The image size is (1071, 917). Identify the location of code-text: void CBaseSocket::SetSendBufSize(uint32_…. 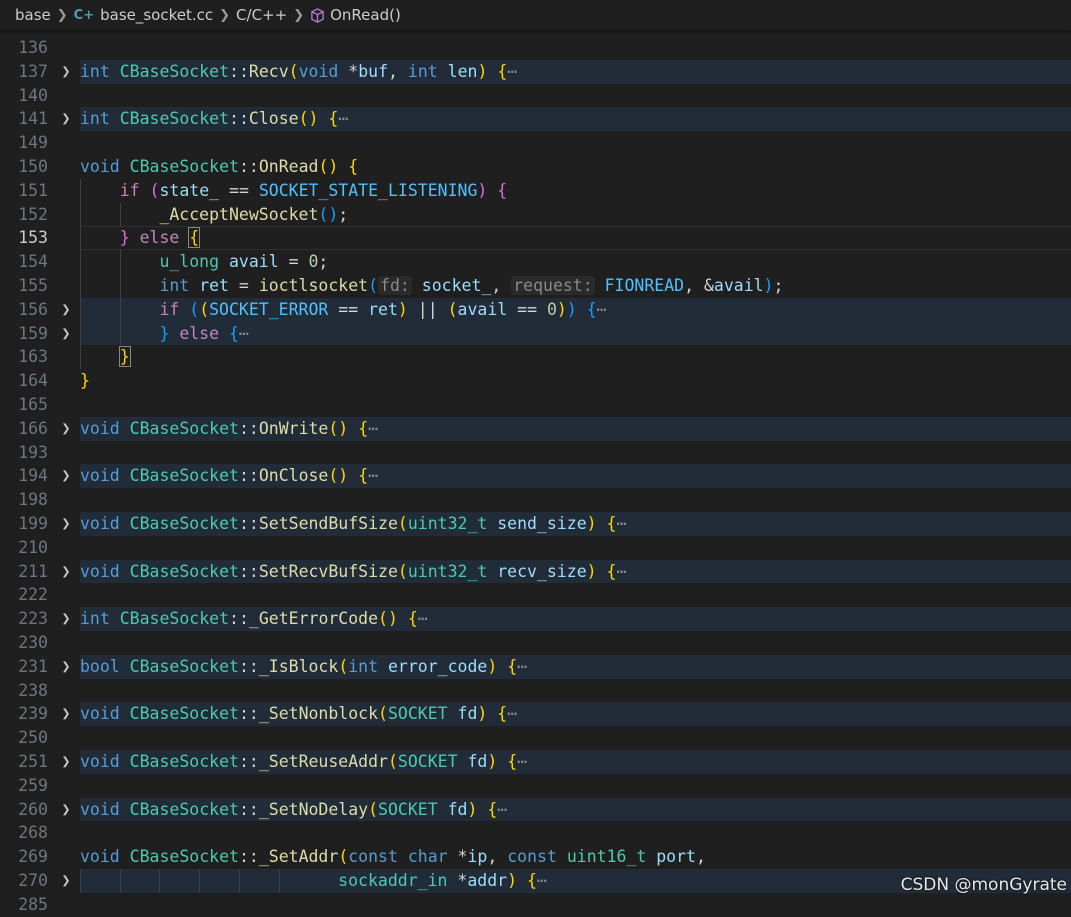
(353, 524).